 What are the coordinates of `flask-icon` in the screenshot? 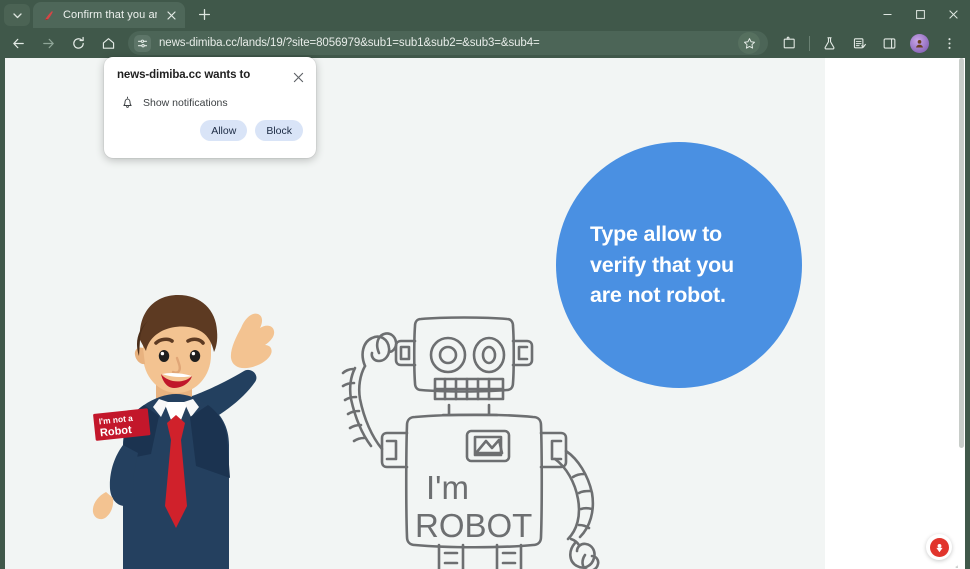 It's located at (829, 42).